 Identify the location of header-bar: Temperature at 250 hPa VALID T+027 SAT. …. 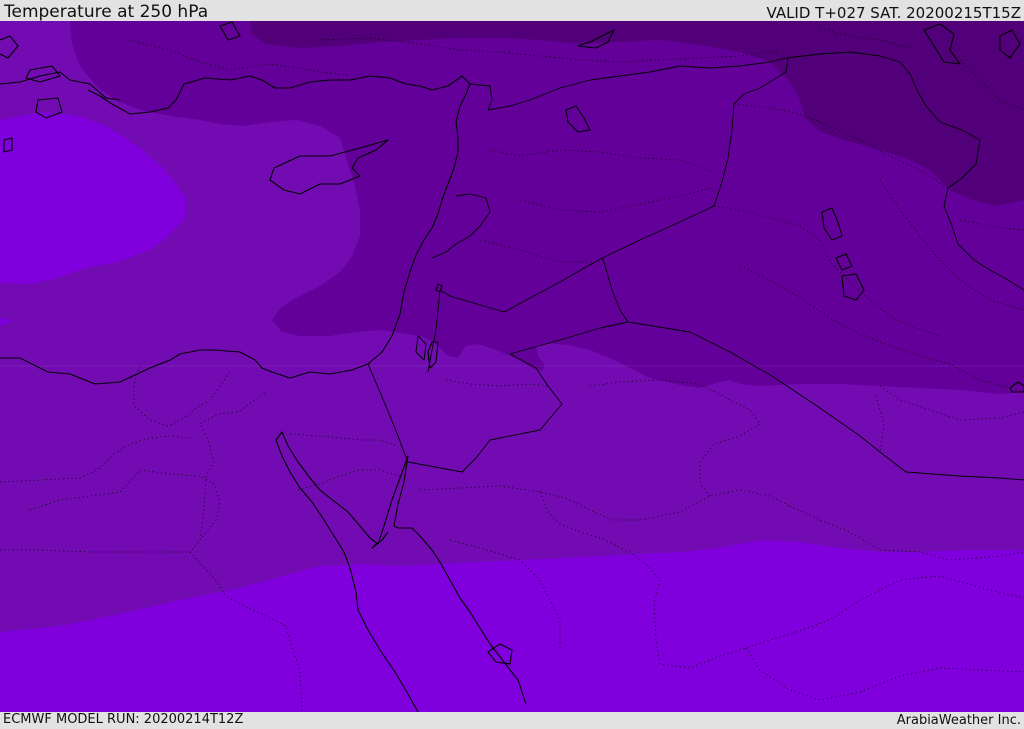
(512, 11).